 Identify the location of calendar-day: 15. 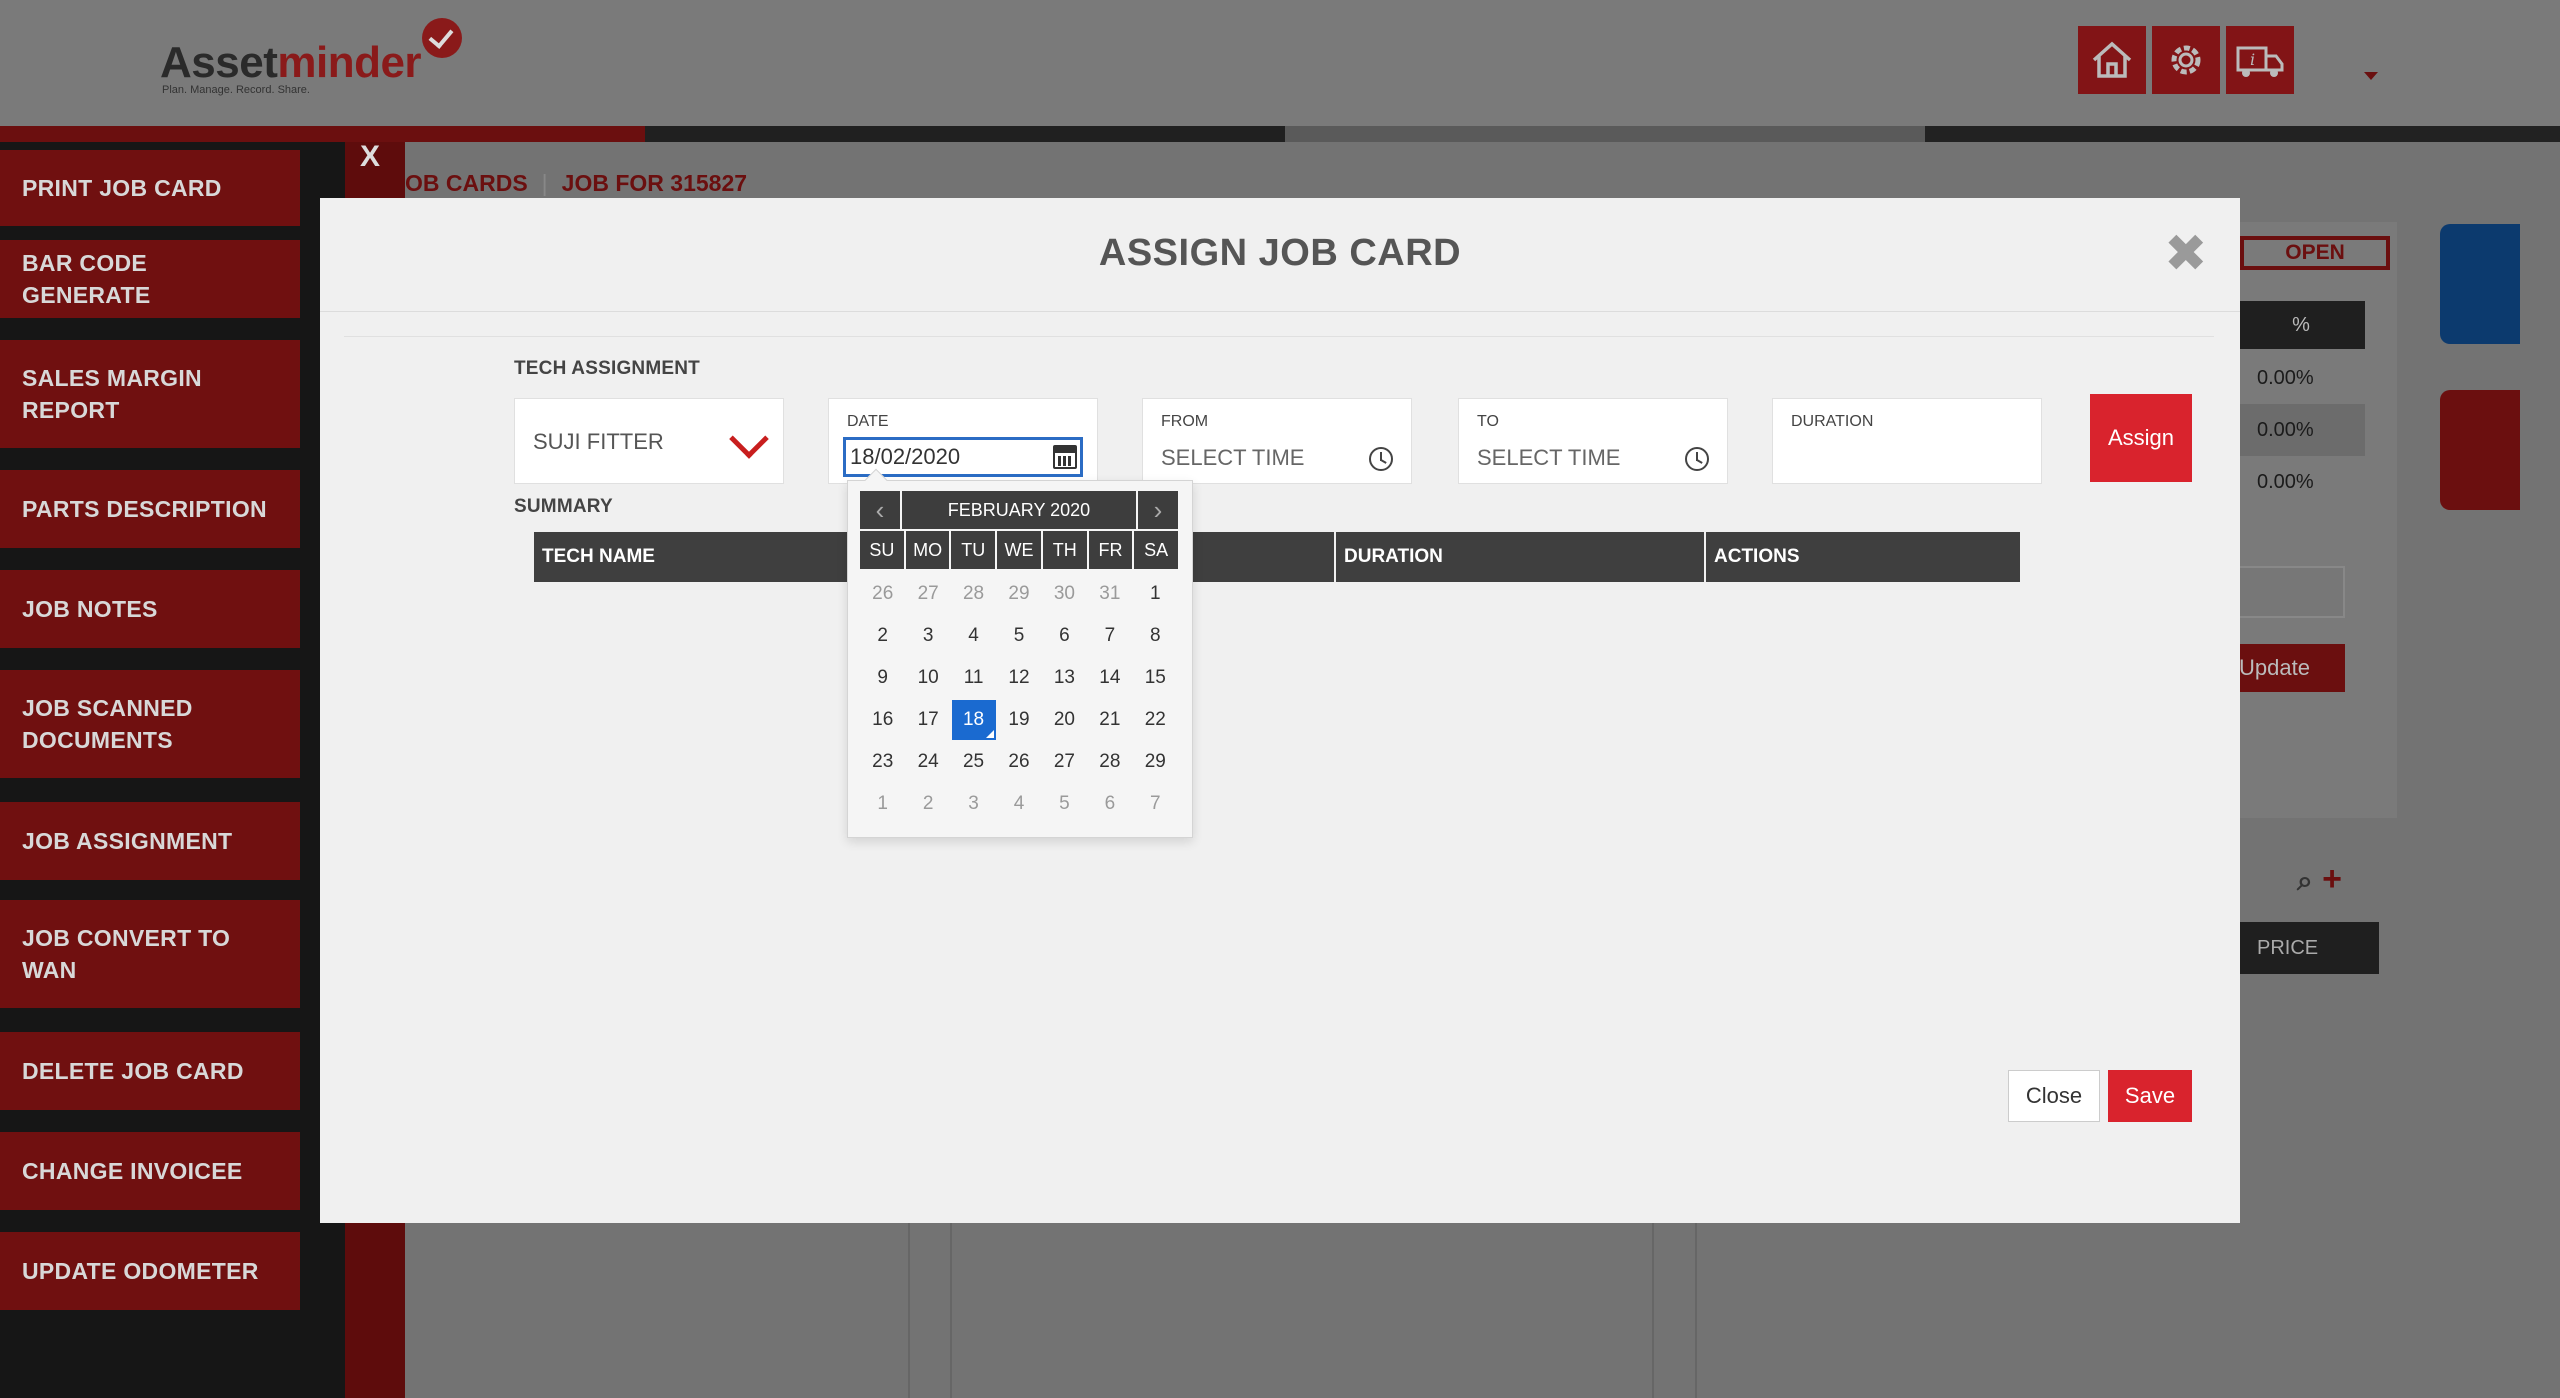
(1155, 678).